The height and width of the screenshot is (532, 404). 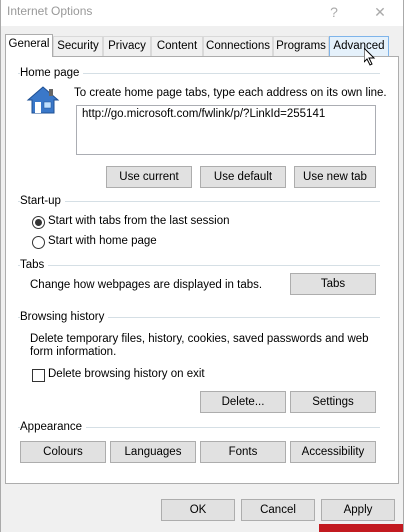 I want to click on dialog-footer: OK Cancel Apply, so click(x=202, y=508).